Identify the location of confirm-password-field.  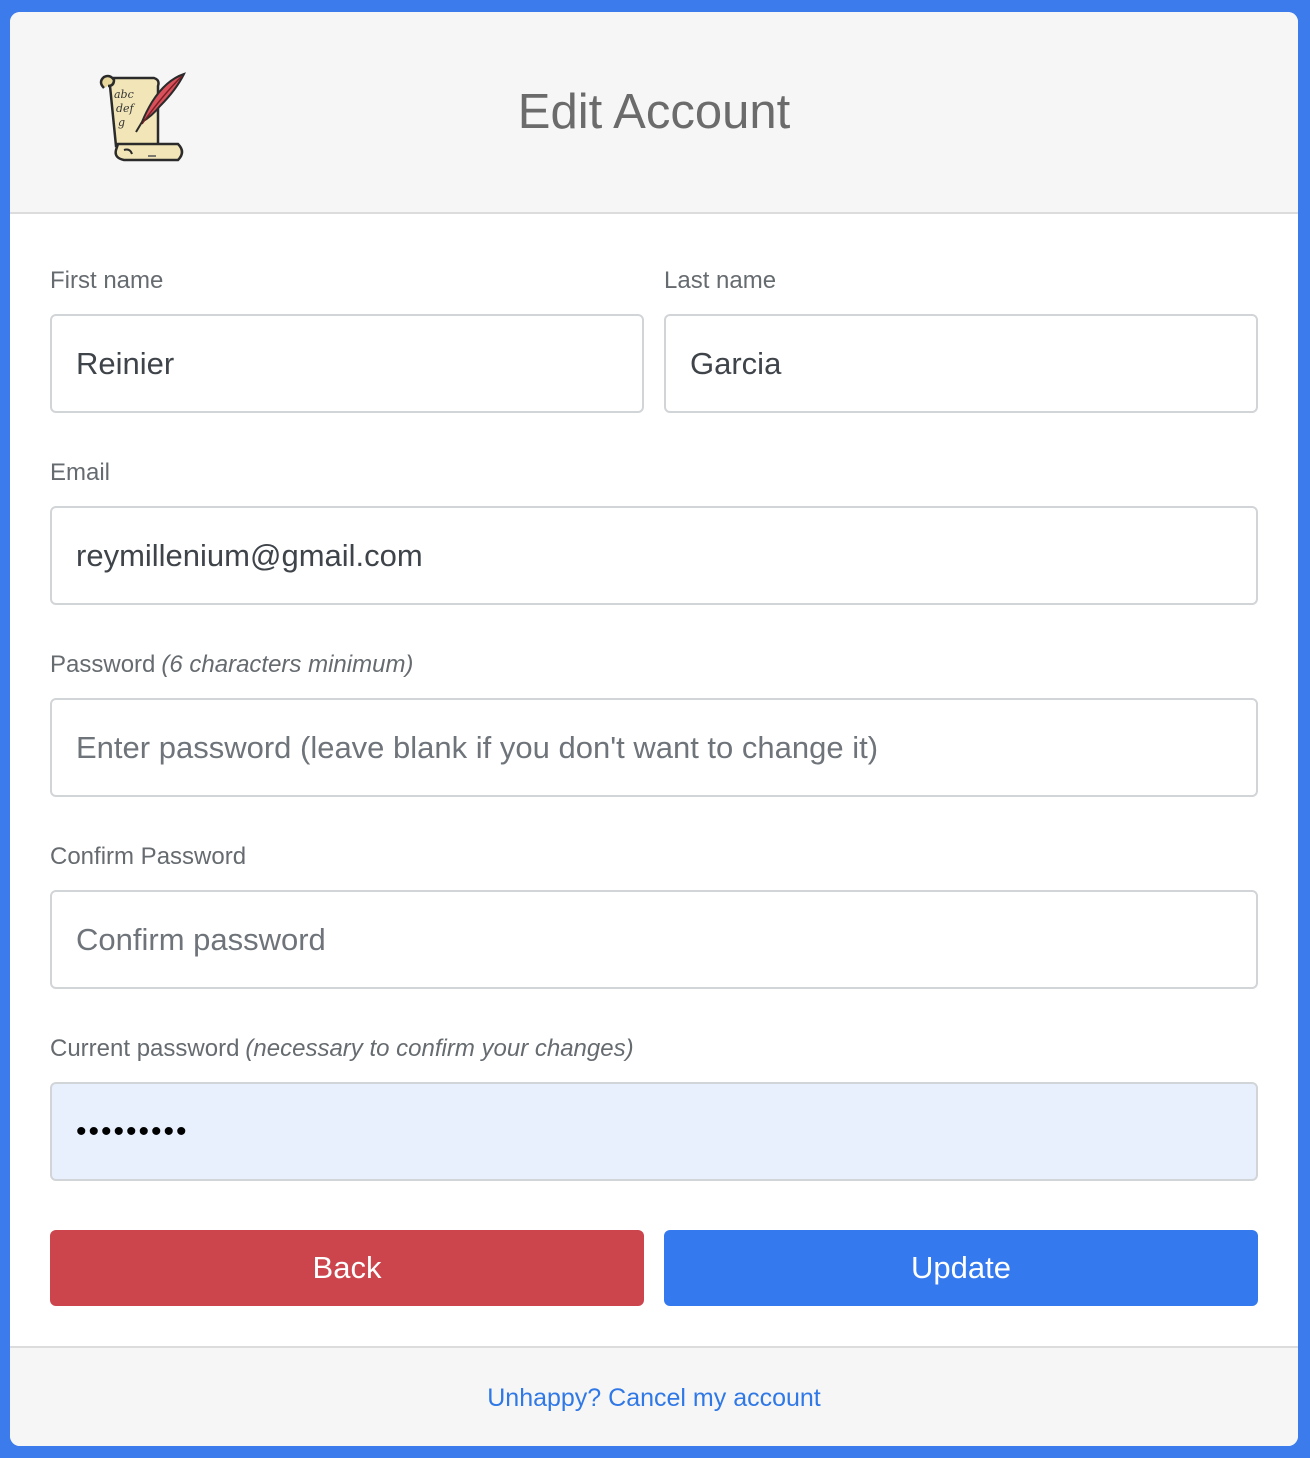
(654, 939).